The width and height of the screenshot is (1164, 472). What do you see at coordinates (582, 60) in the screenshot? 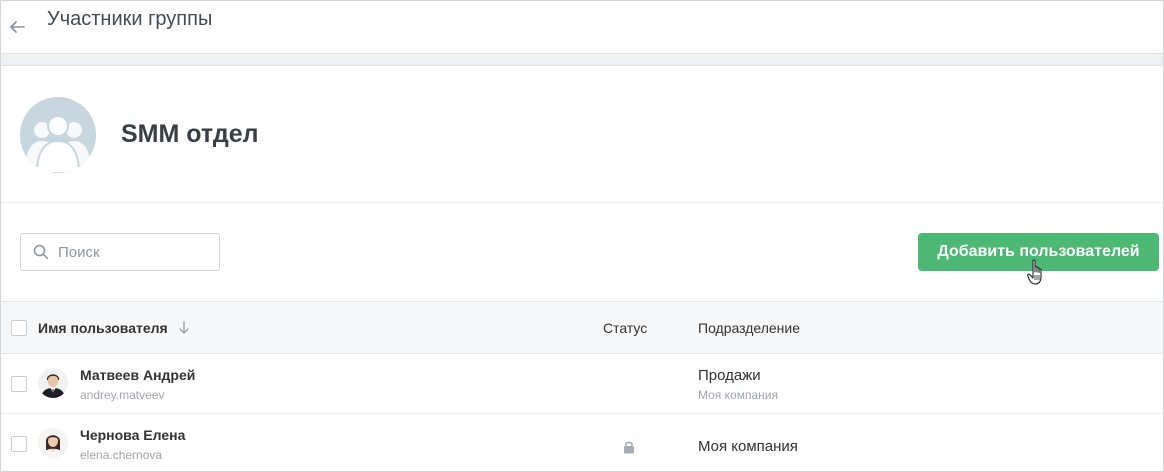
I see `section-divider` at bounding box center [582, 60].